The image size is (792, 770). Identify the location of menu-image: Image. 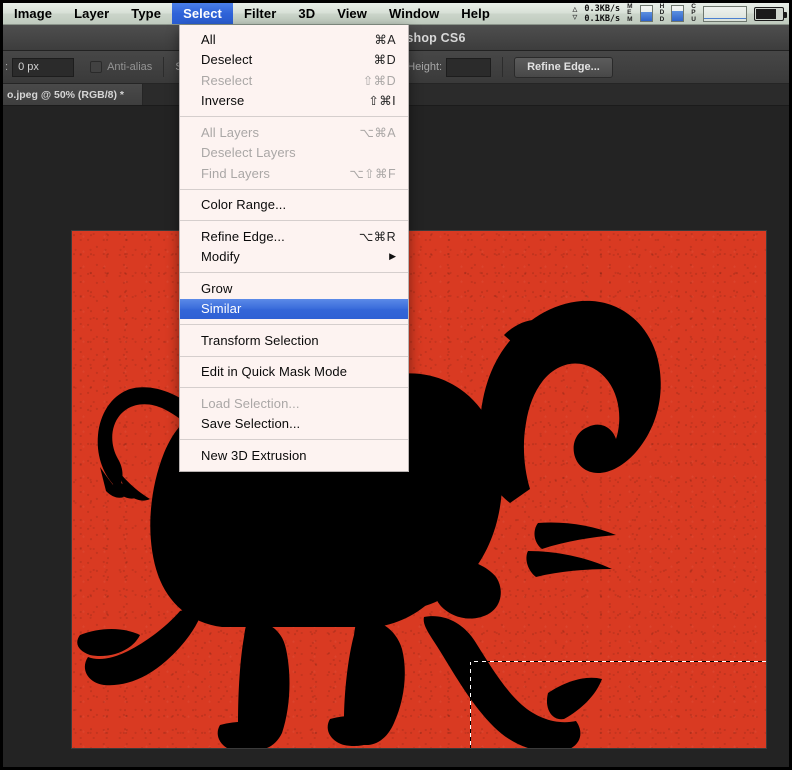
(33, 13).